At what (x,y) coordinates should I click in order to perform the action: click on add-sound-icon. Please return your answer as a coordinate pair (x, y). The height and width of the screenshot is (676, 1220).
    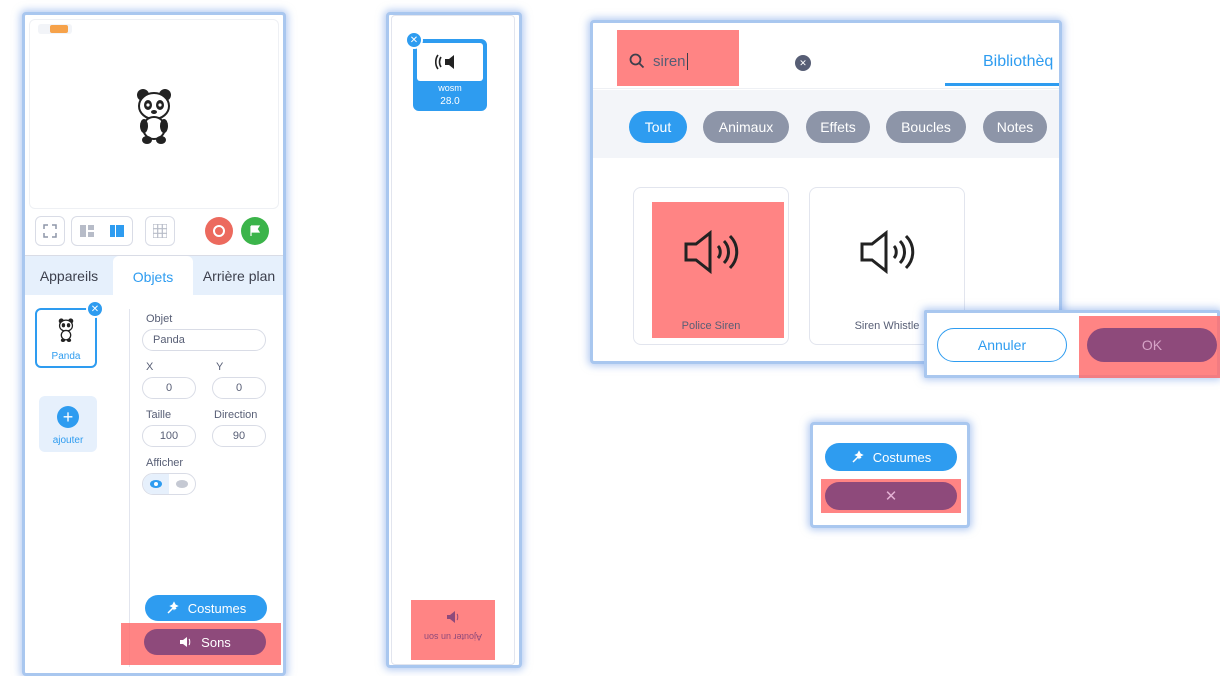
    Looking at the image, I should click on (453, 617).